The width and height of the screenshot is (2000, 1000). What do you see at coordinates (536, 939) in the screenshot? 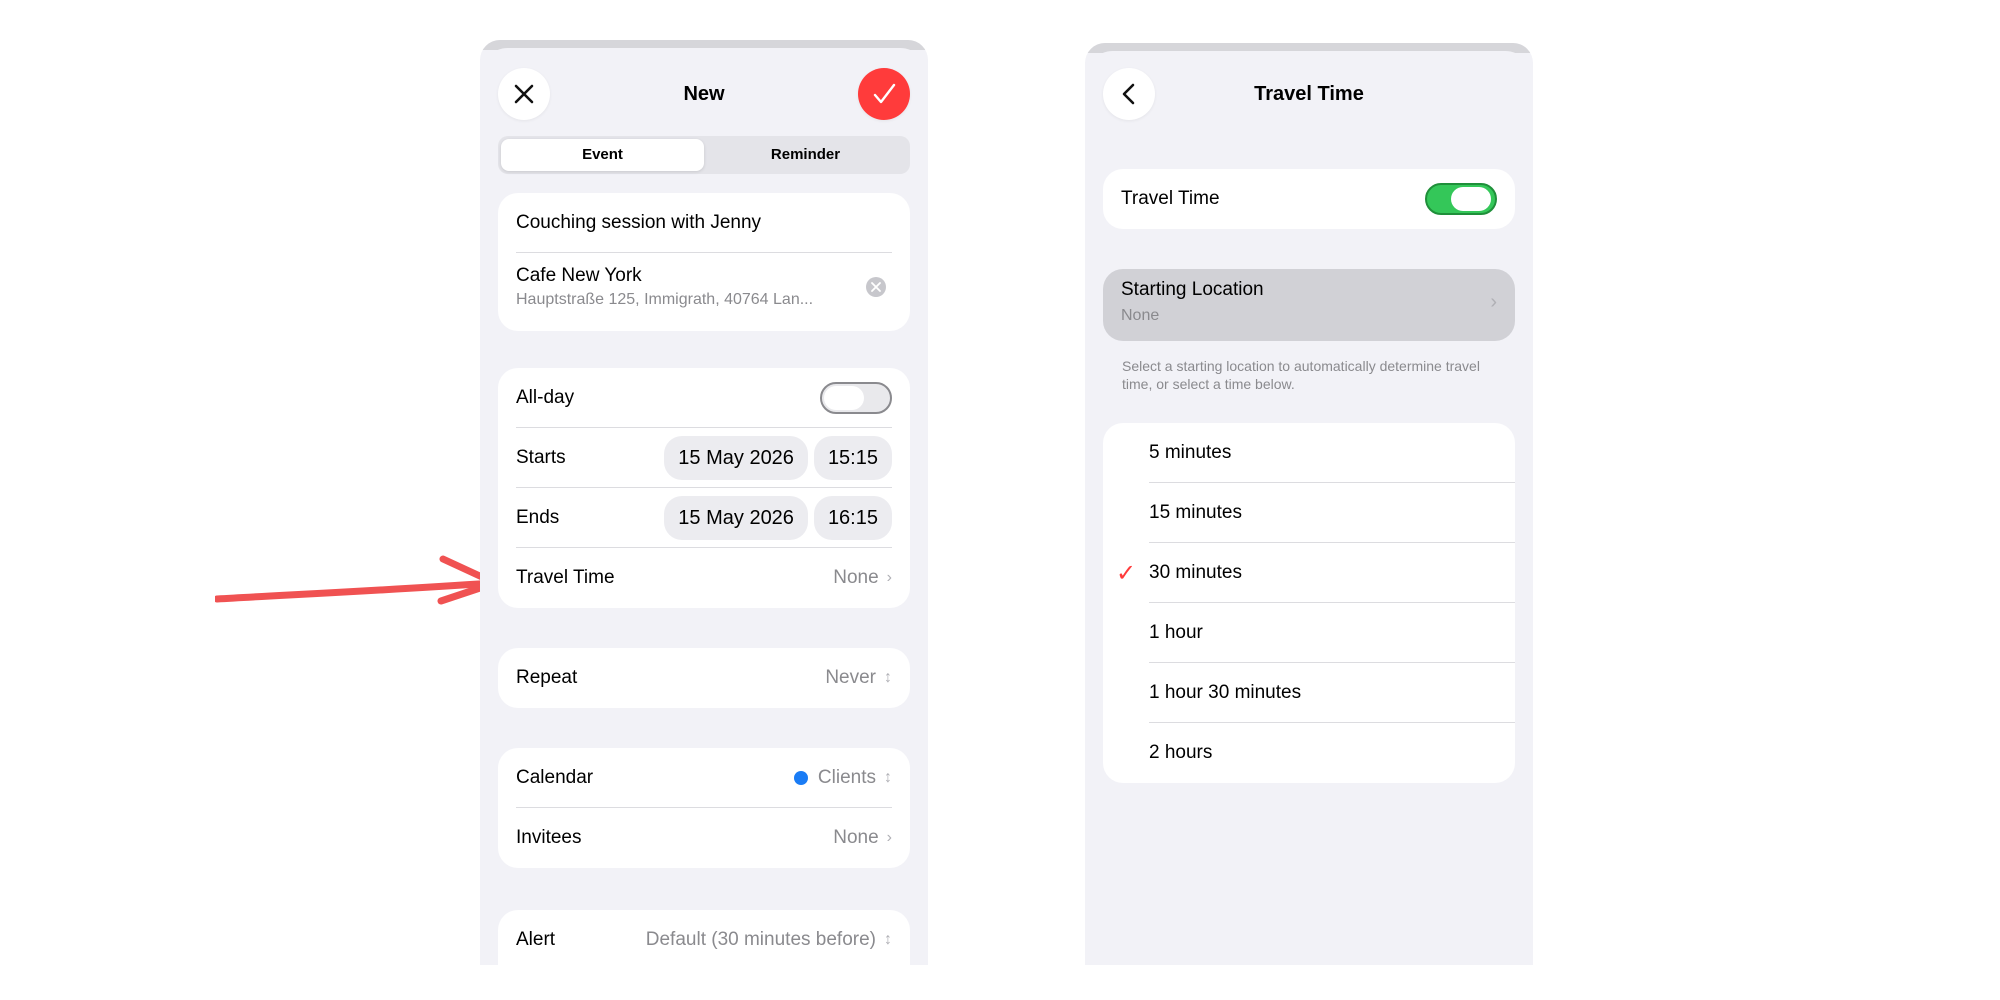
I see `alert-label: Alert` at bounding box center [536, 939].